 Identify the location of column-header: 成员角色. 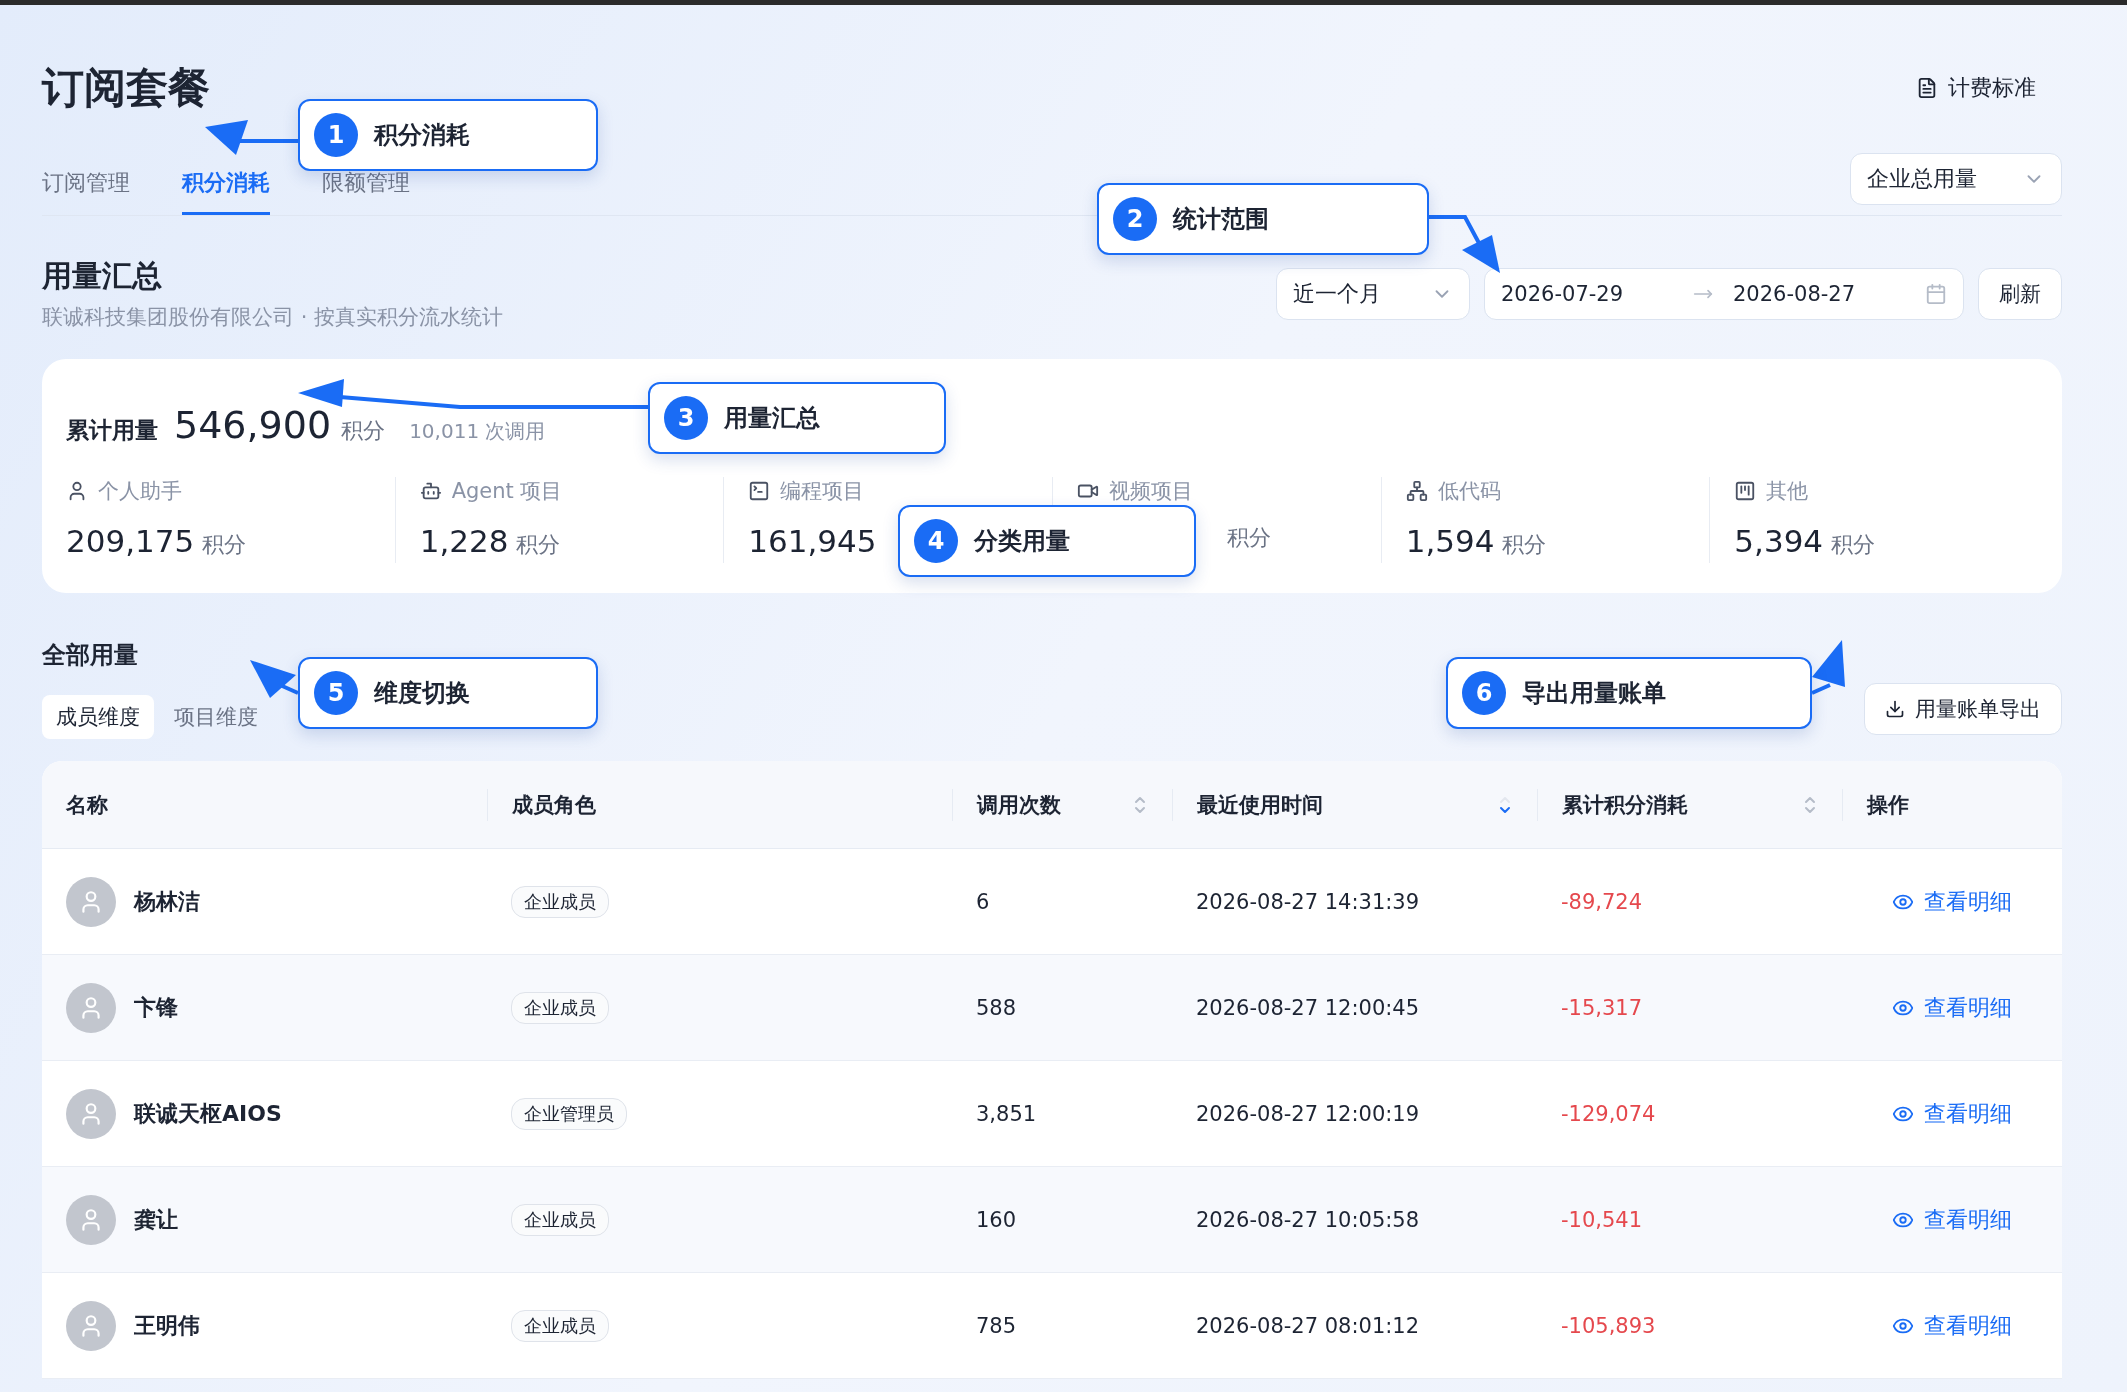
(554, 805).